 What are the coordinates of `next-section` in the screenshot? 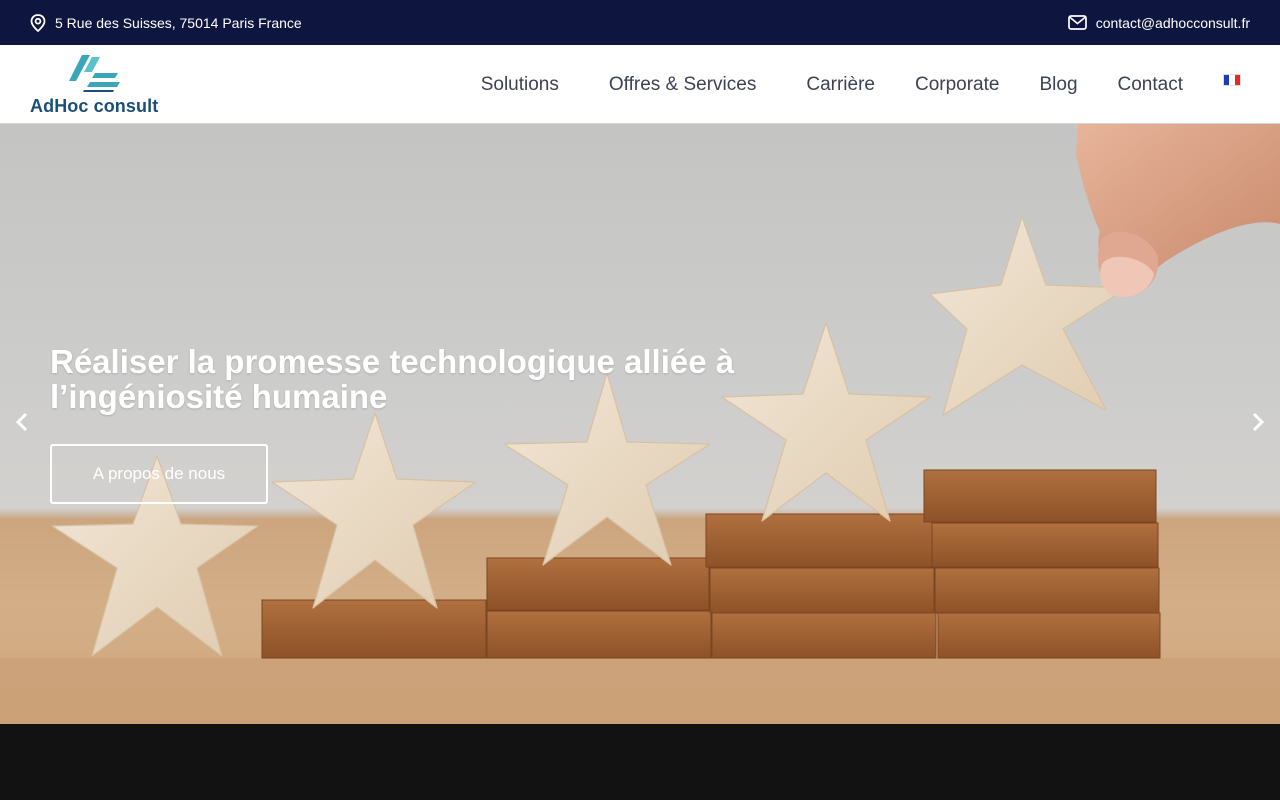 It's located at (640, 762).